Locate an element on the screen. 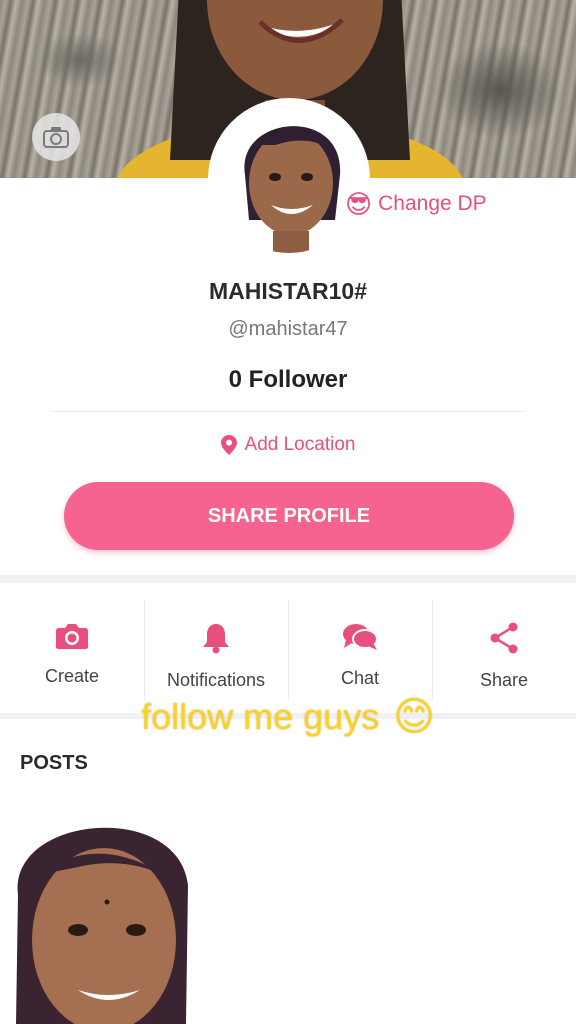  notifications-button: Notifications is located at coordinates (216, 650).